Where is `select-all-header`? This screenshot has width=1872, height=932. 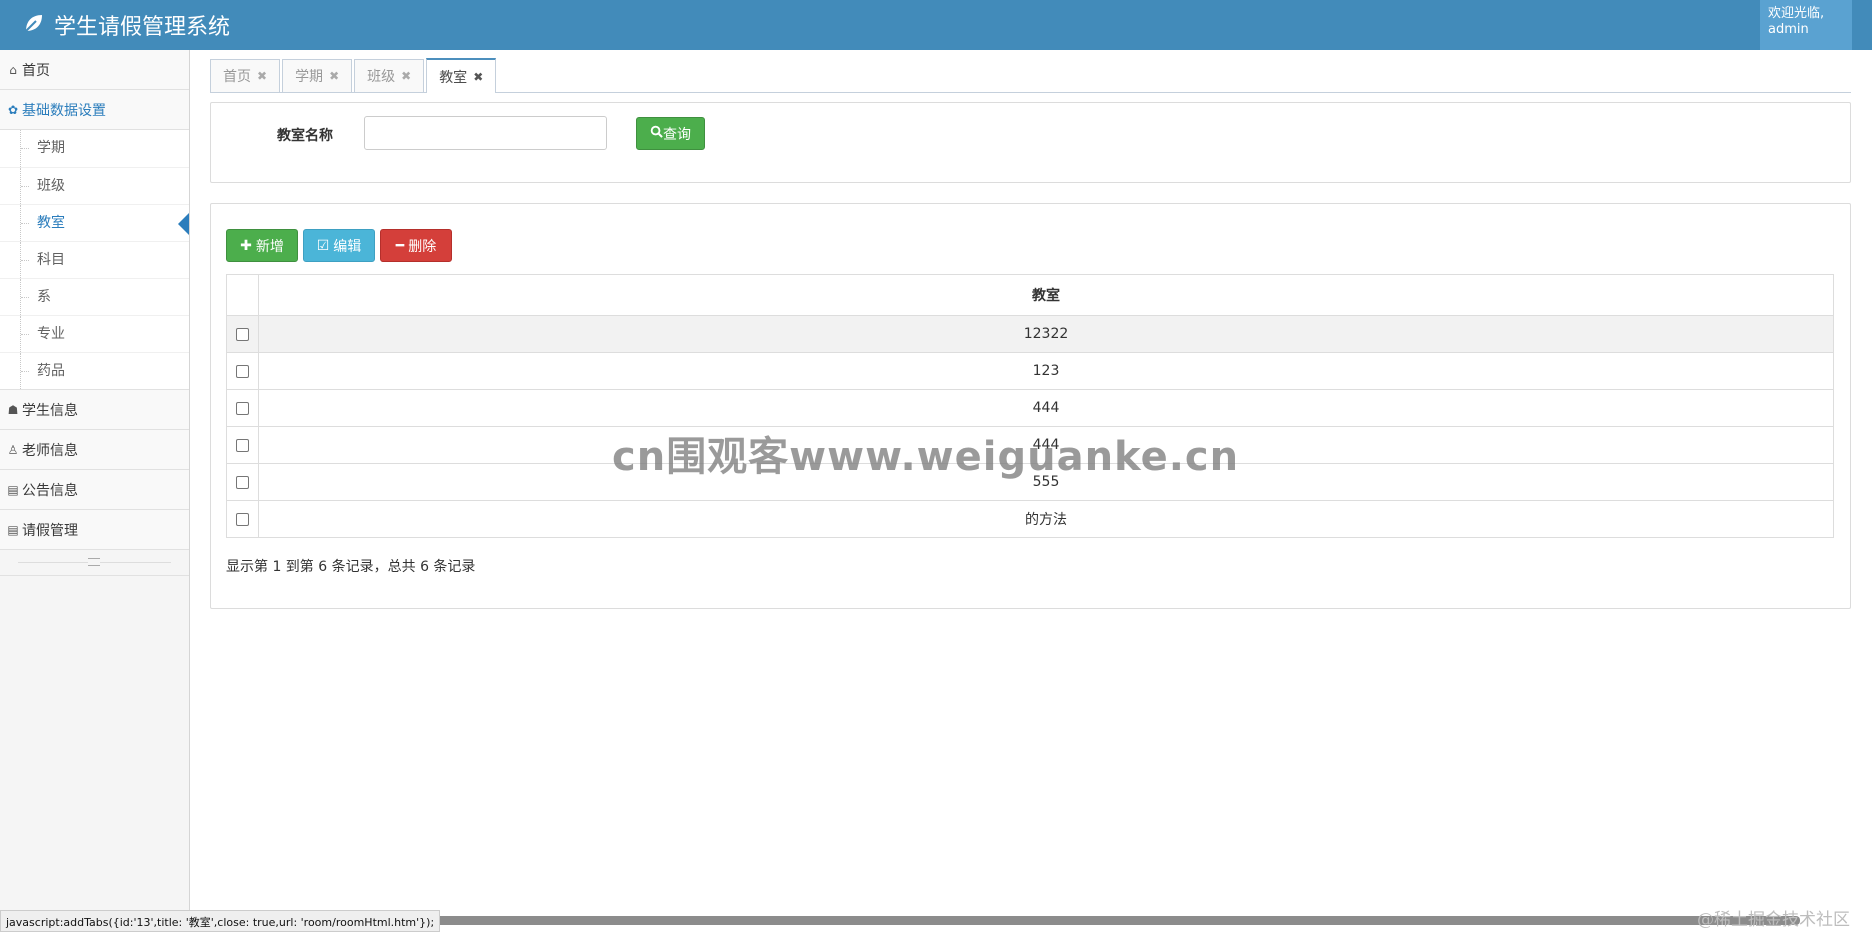
select-all-header is located at coordinates (242, 295).